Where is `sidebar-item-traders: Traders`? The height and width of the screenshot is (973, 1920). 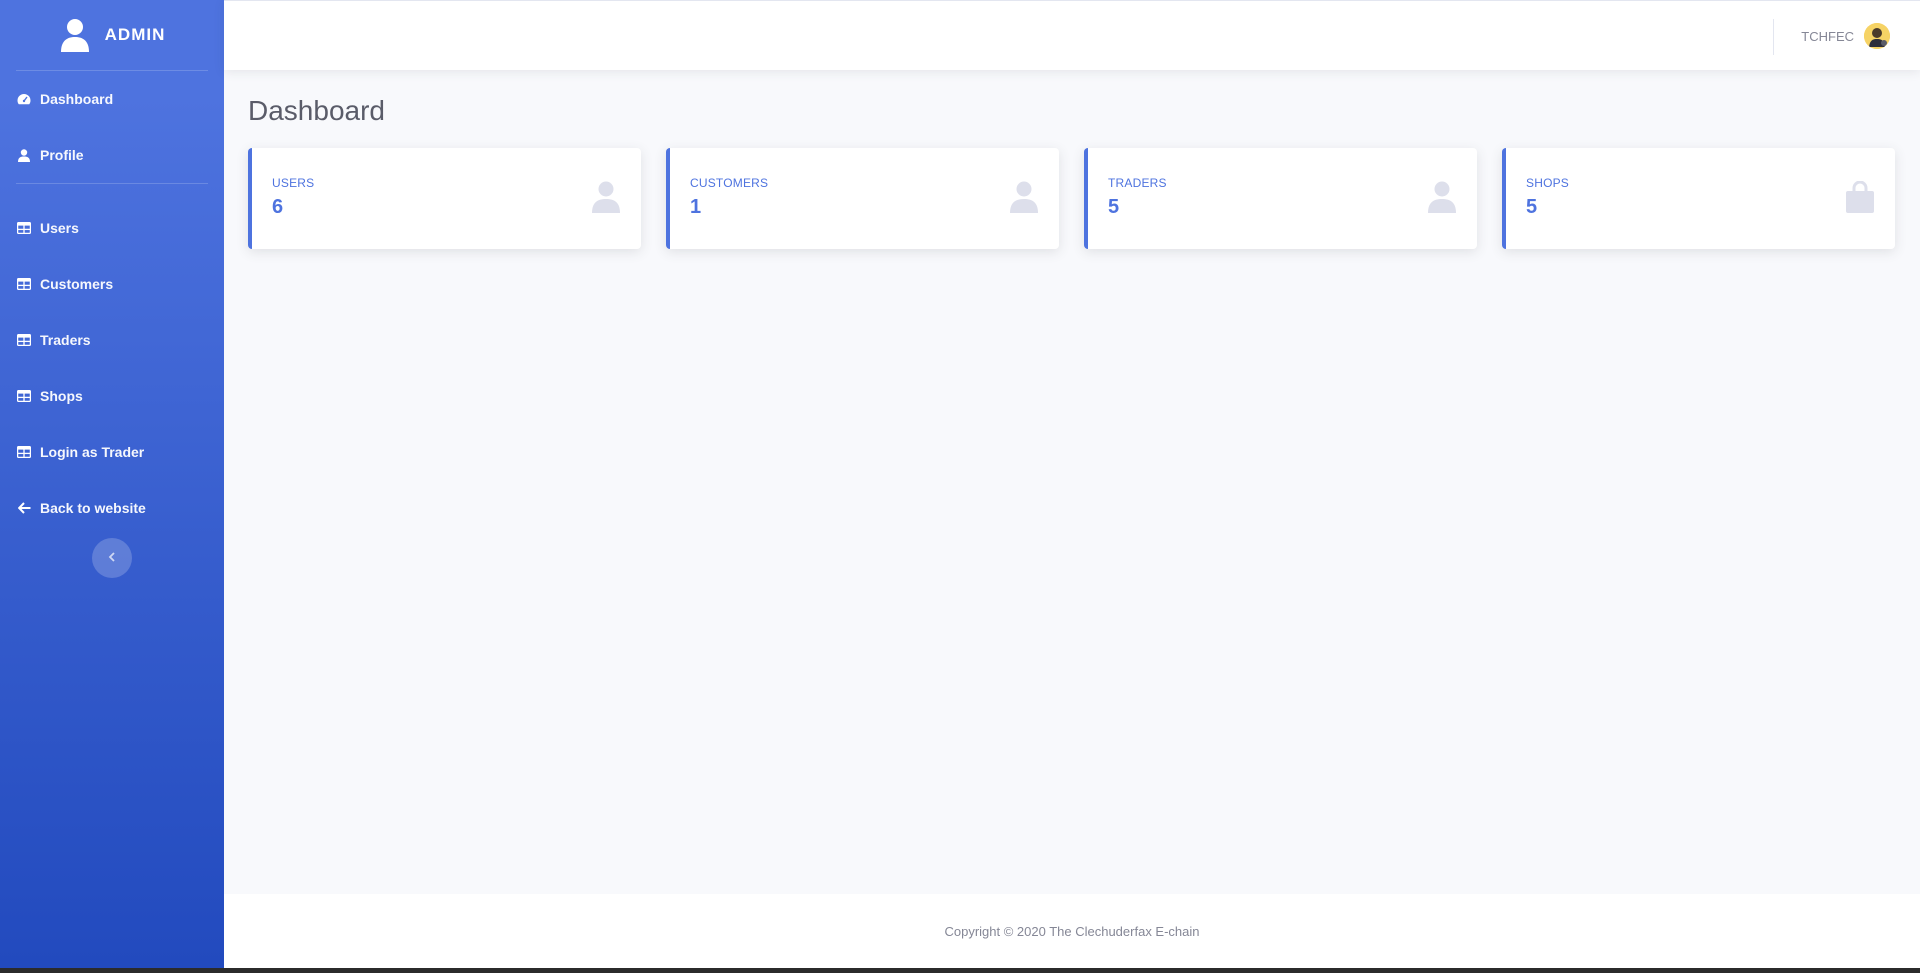 sidebar-item-traders: Traders is located at coordinates (112, 340).